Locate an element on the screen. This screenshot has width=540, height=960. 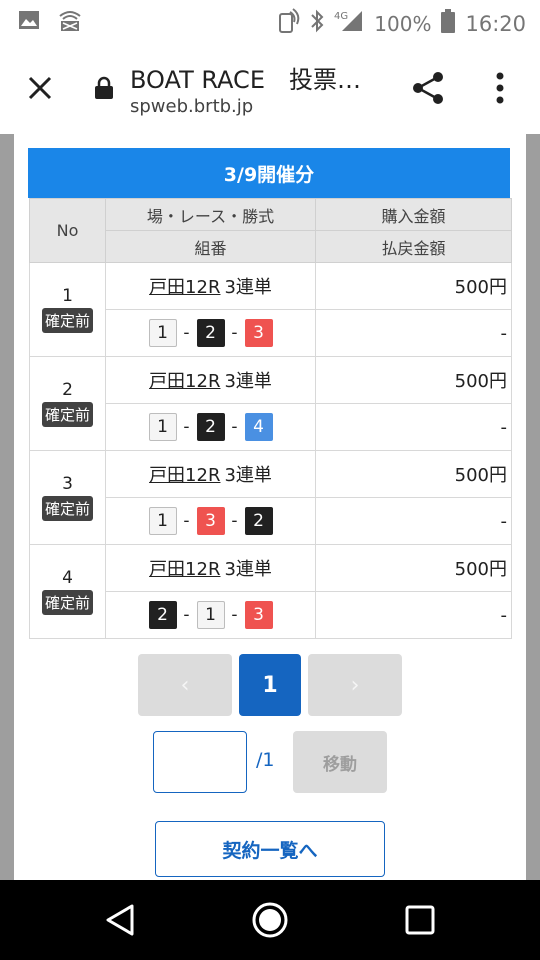
header-combo: 組番 is located at coordinates (210, 246).